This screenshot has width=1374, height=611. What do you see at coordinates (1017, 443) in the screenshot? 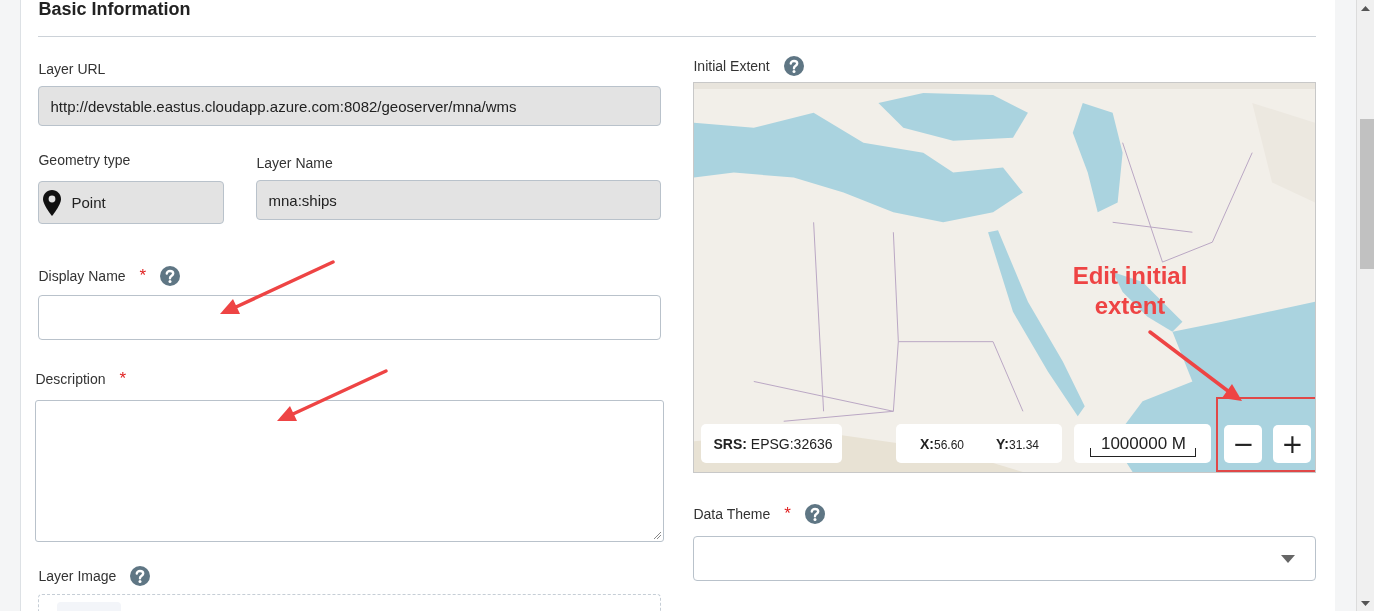
I see `y-coordinate: Y:31.34` at bounding box center [1017, 443].